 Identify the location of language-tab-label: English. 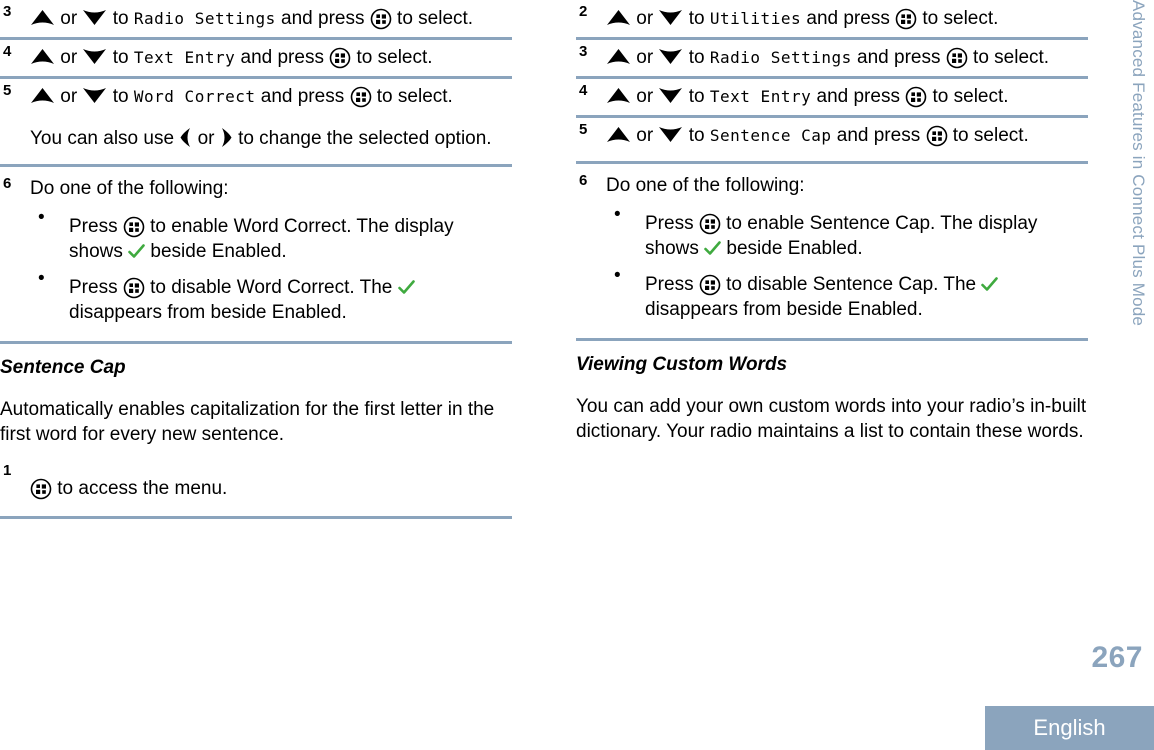
(1069, 727).